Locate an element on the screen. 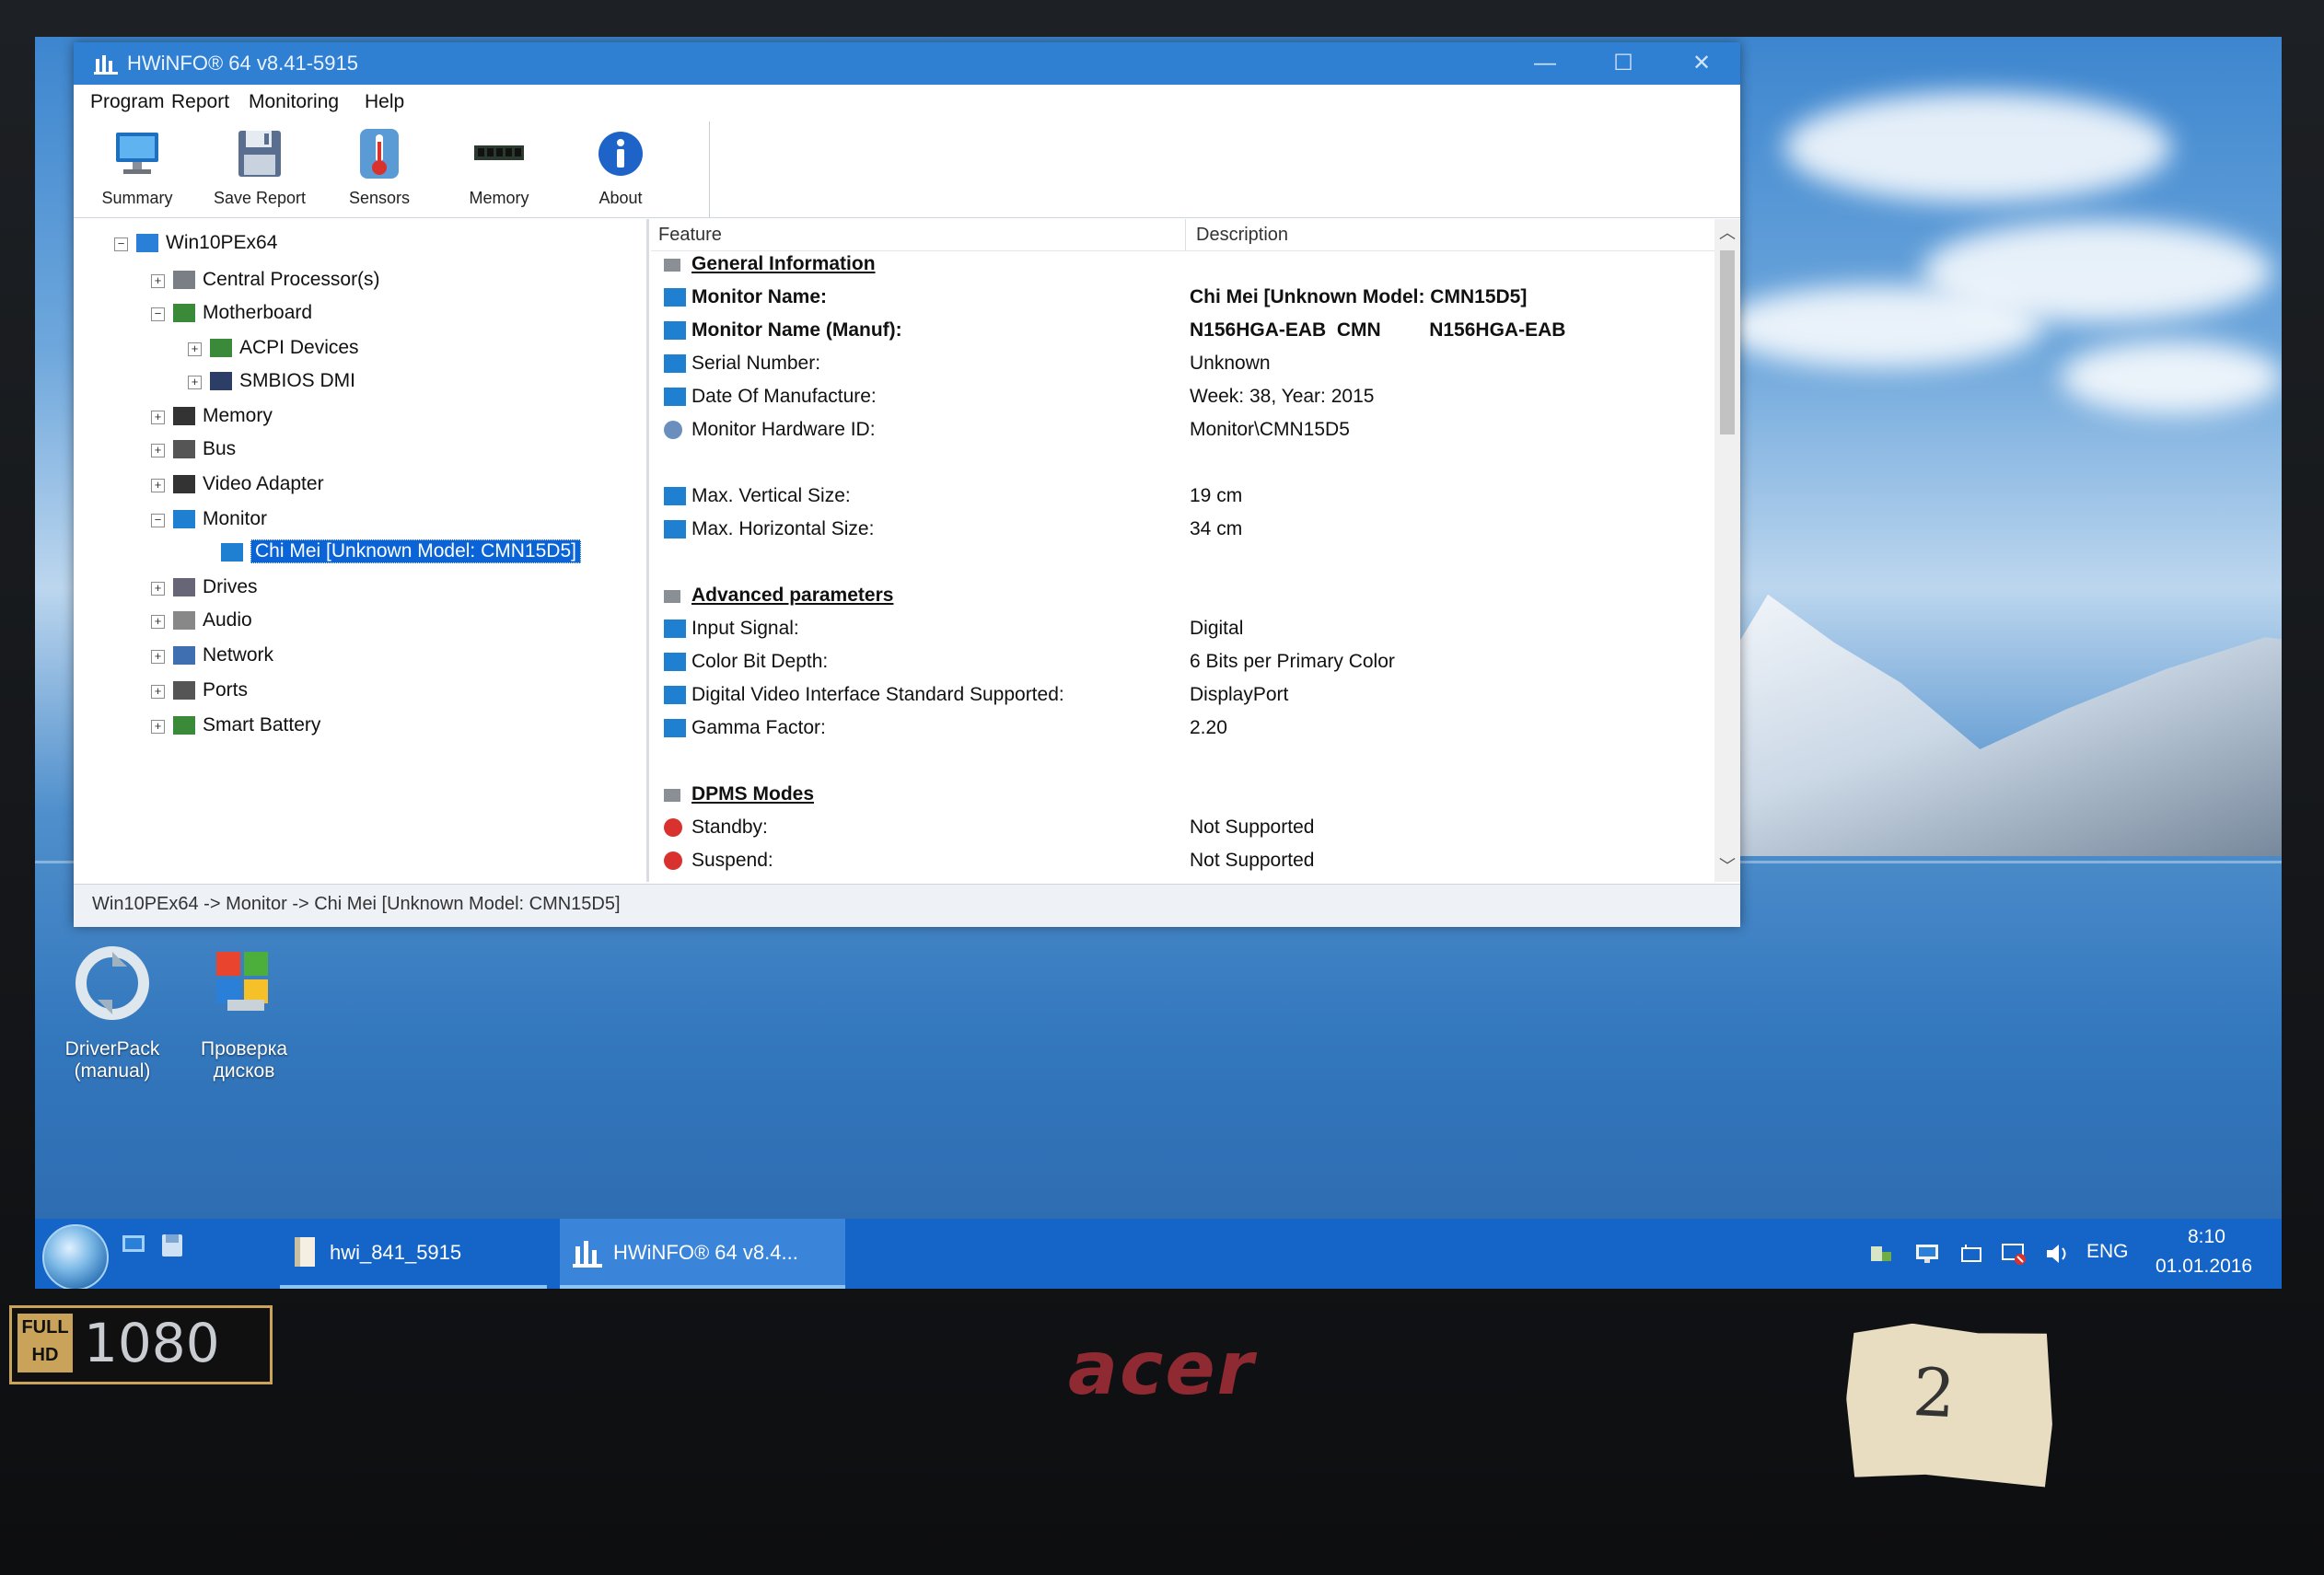 The height and width of the screenshot is (1575, 2324). close-button: ✕ is located at coordinates (1702, 63).